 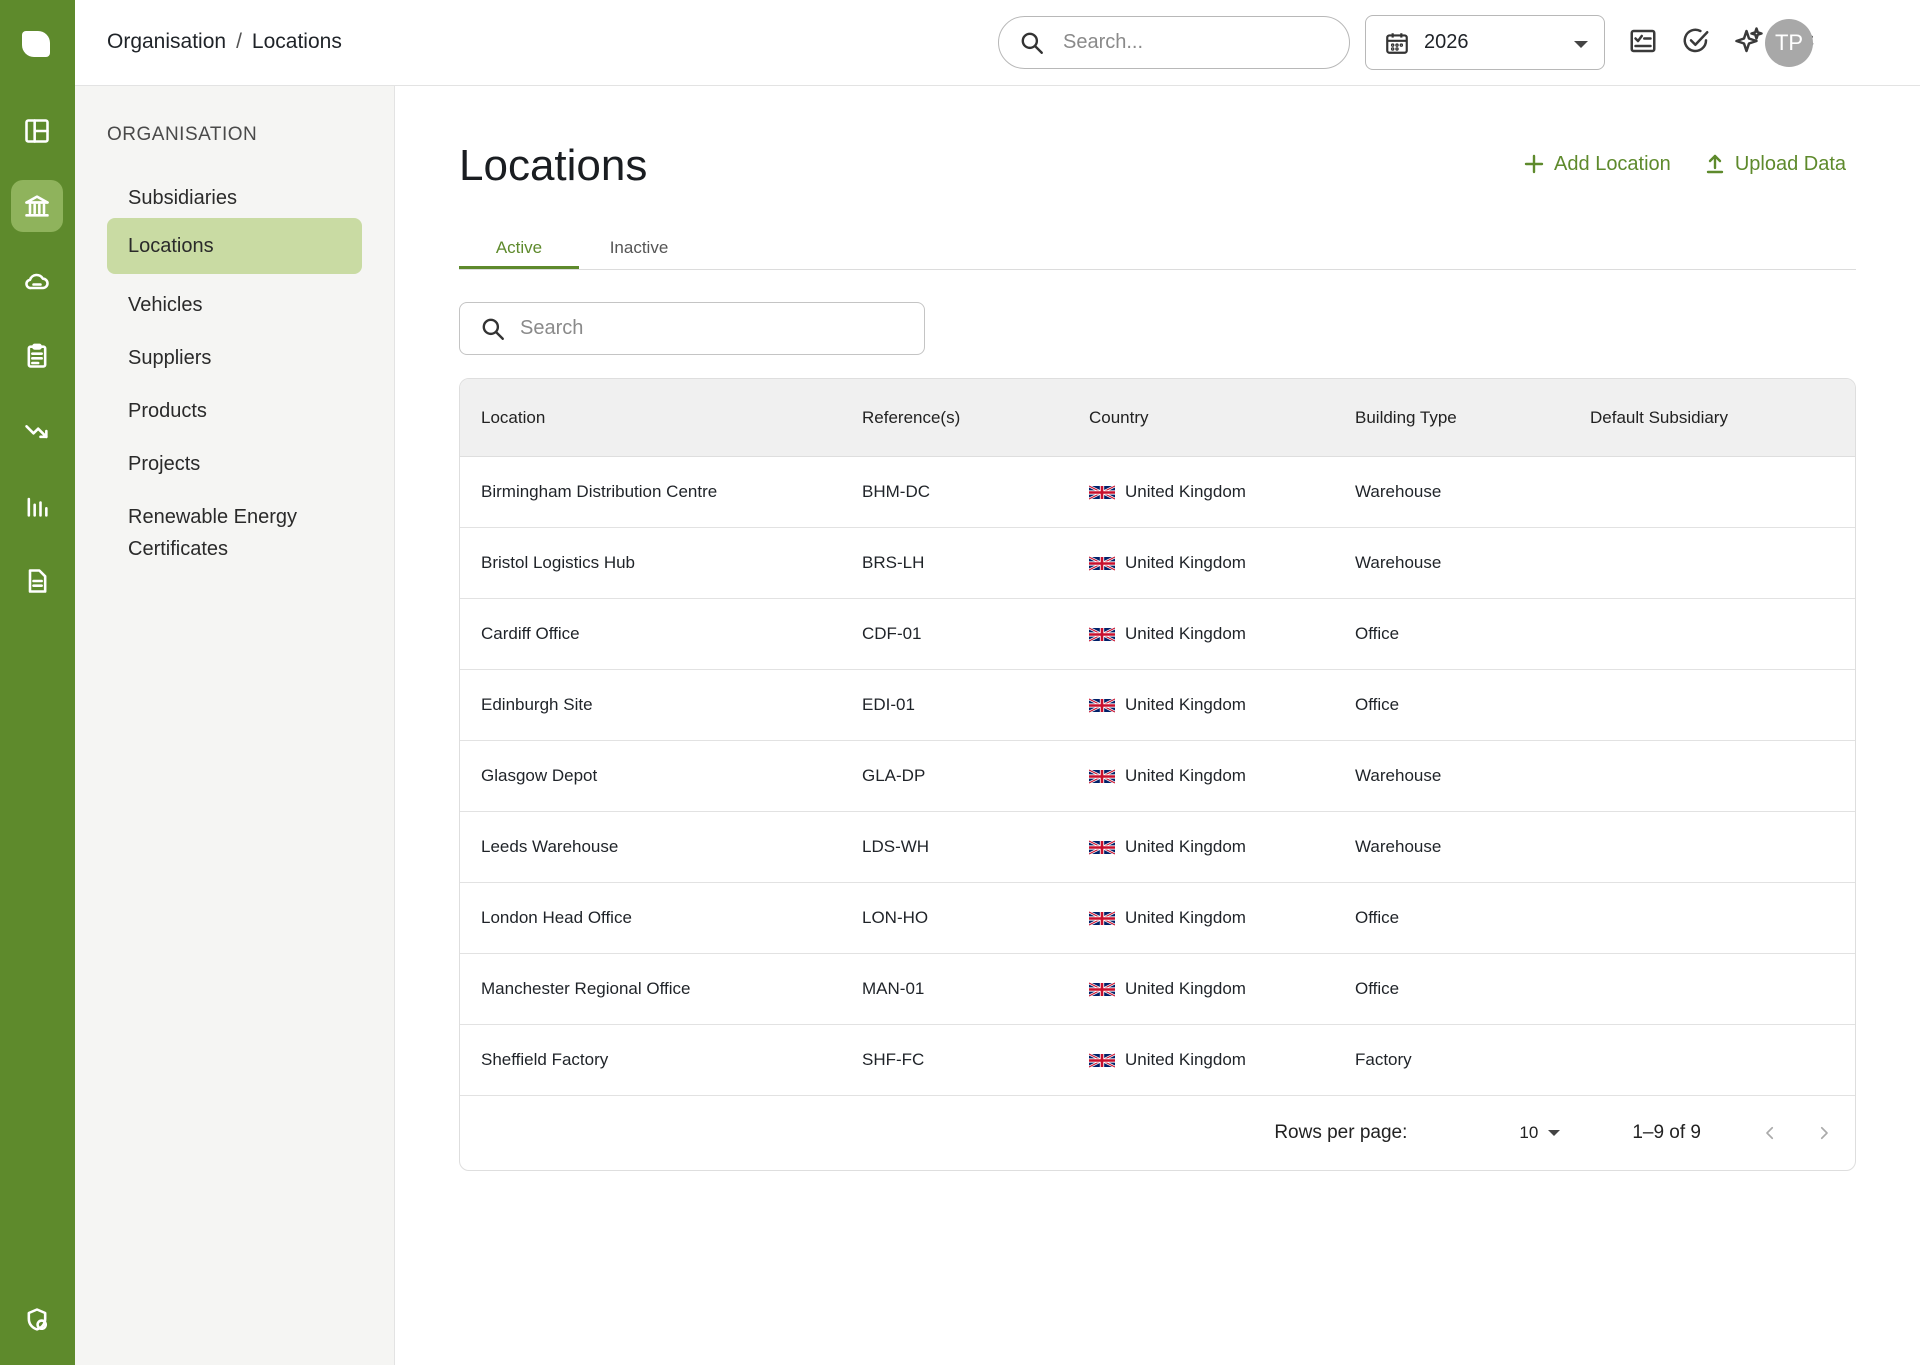 What do you see at coordinates (182, 134) in the screenshot?
I see `sidebar-heading: ORGANISATION` at bounding box center [182, 134].